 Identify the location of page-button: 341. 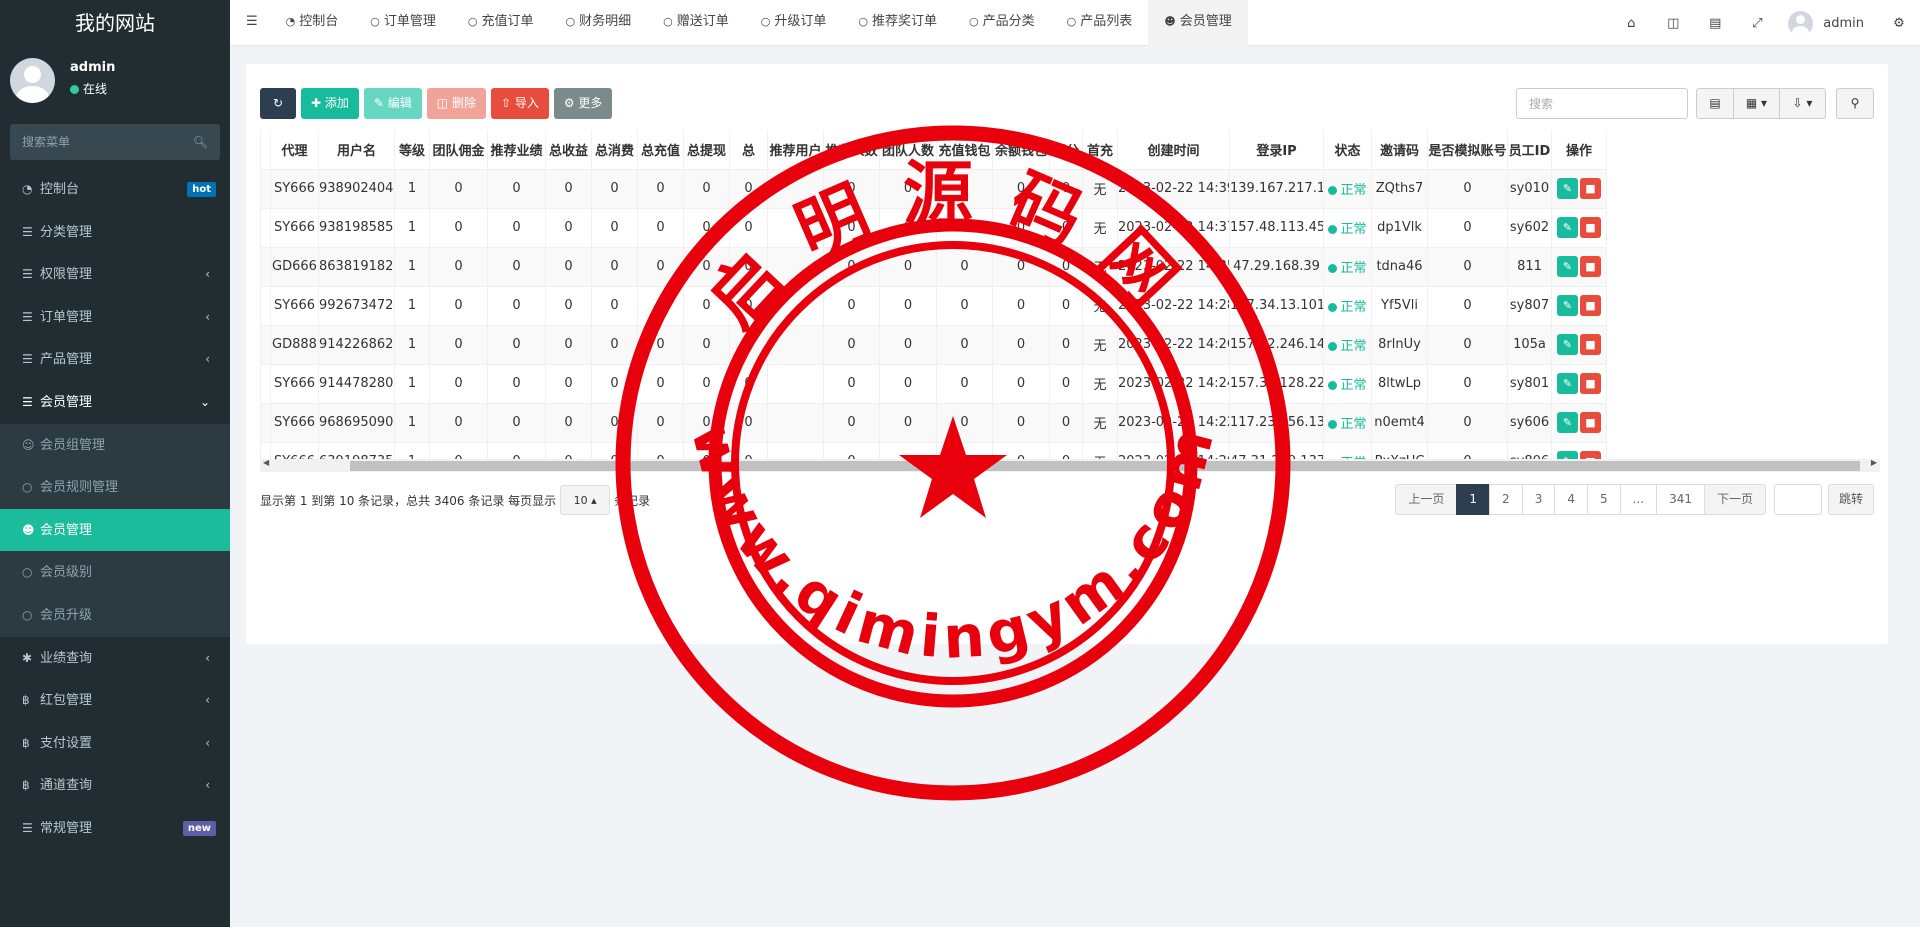
(1680, 499).